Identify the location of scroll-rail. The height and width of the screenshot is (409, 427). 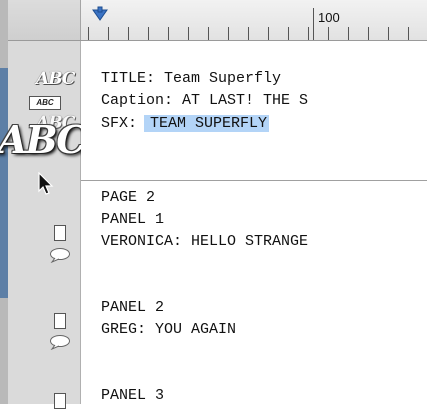
(4, 183).